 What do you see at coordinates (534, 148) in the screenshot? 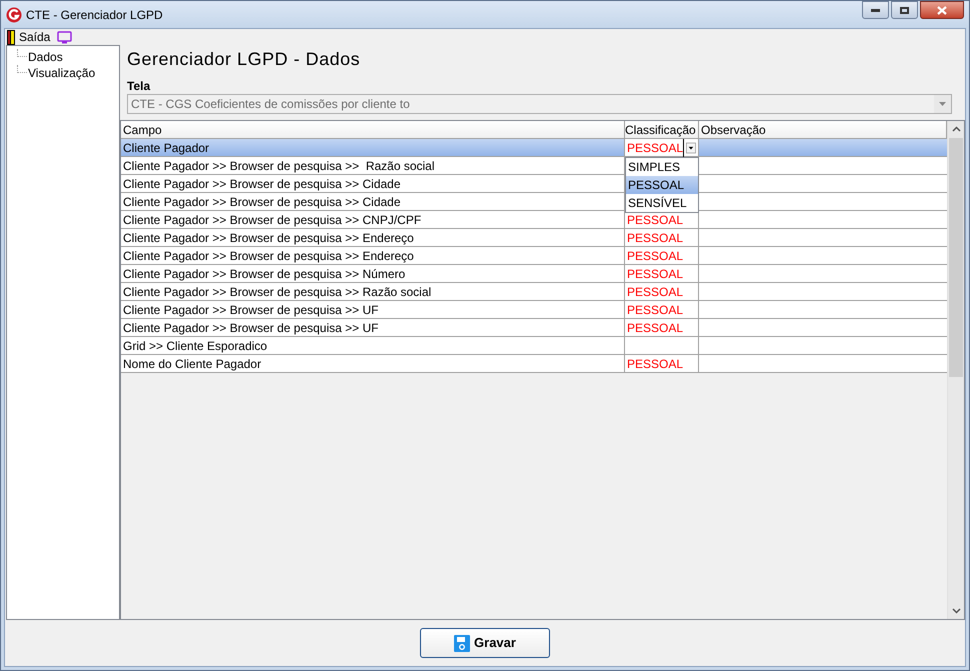
I see `table-row: Cliente Pagador PESSOAL` at bounding box center [534, 148].